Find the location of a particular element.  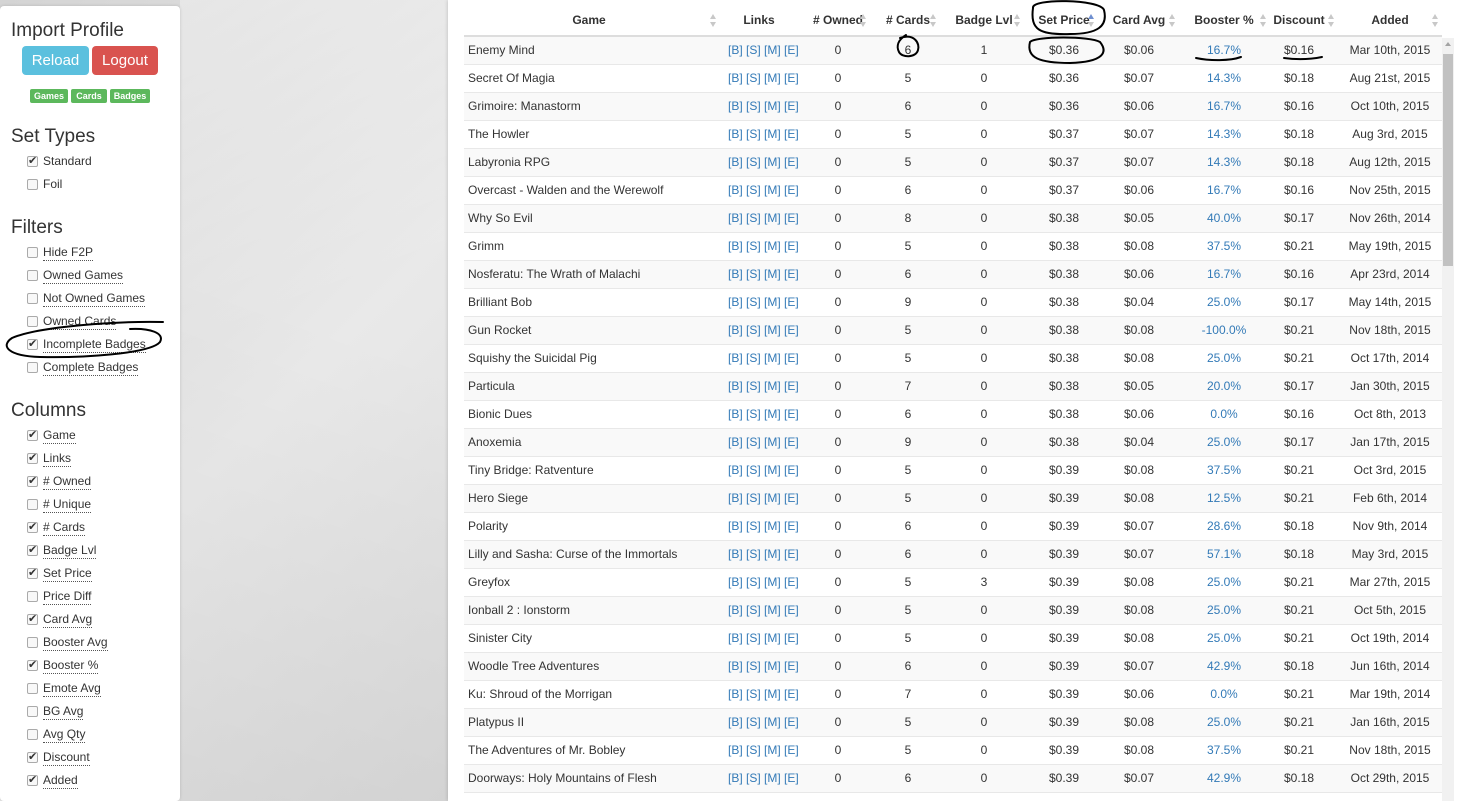

badges-tag: Badges is located at coordinates (130, 96).